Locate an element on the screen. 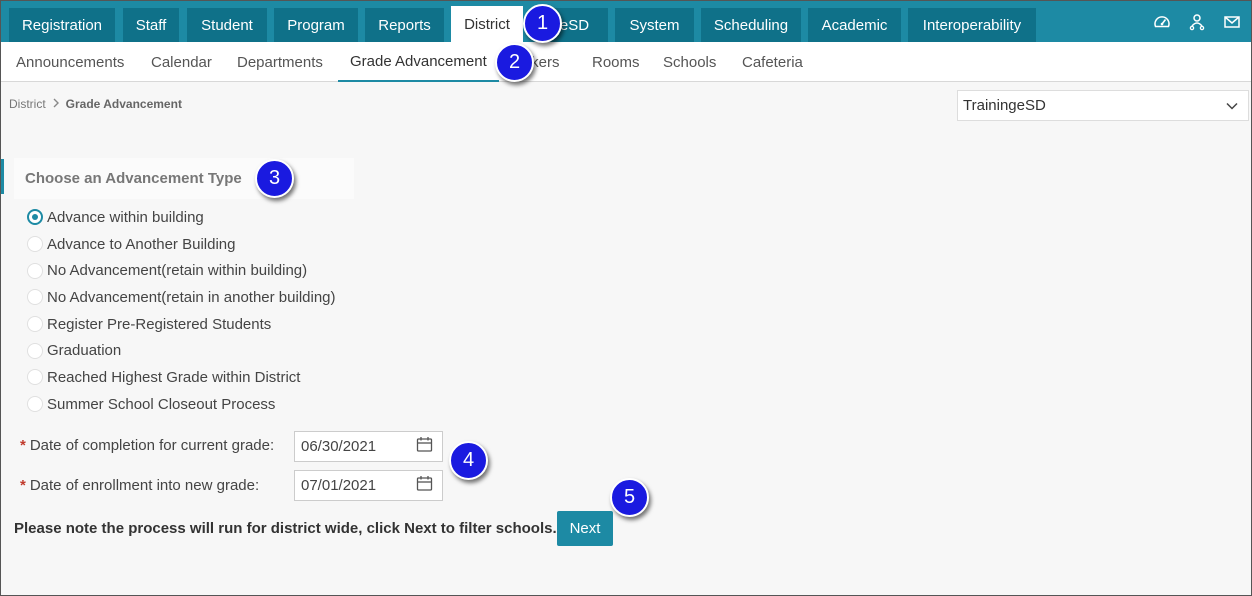 The width and height of the screenshot is (1252, 596). subtab-cafeteria: Cafeteria is located at coordinates (772, 62).